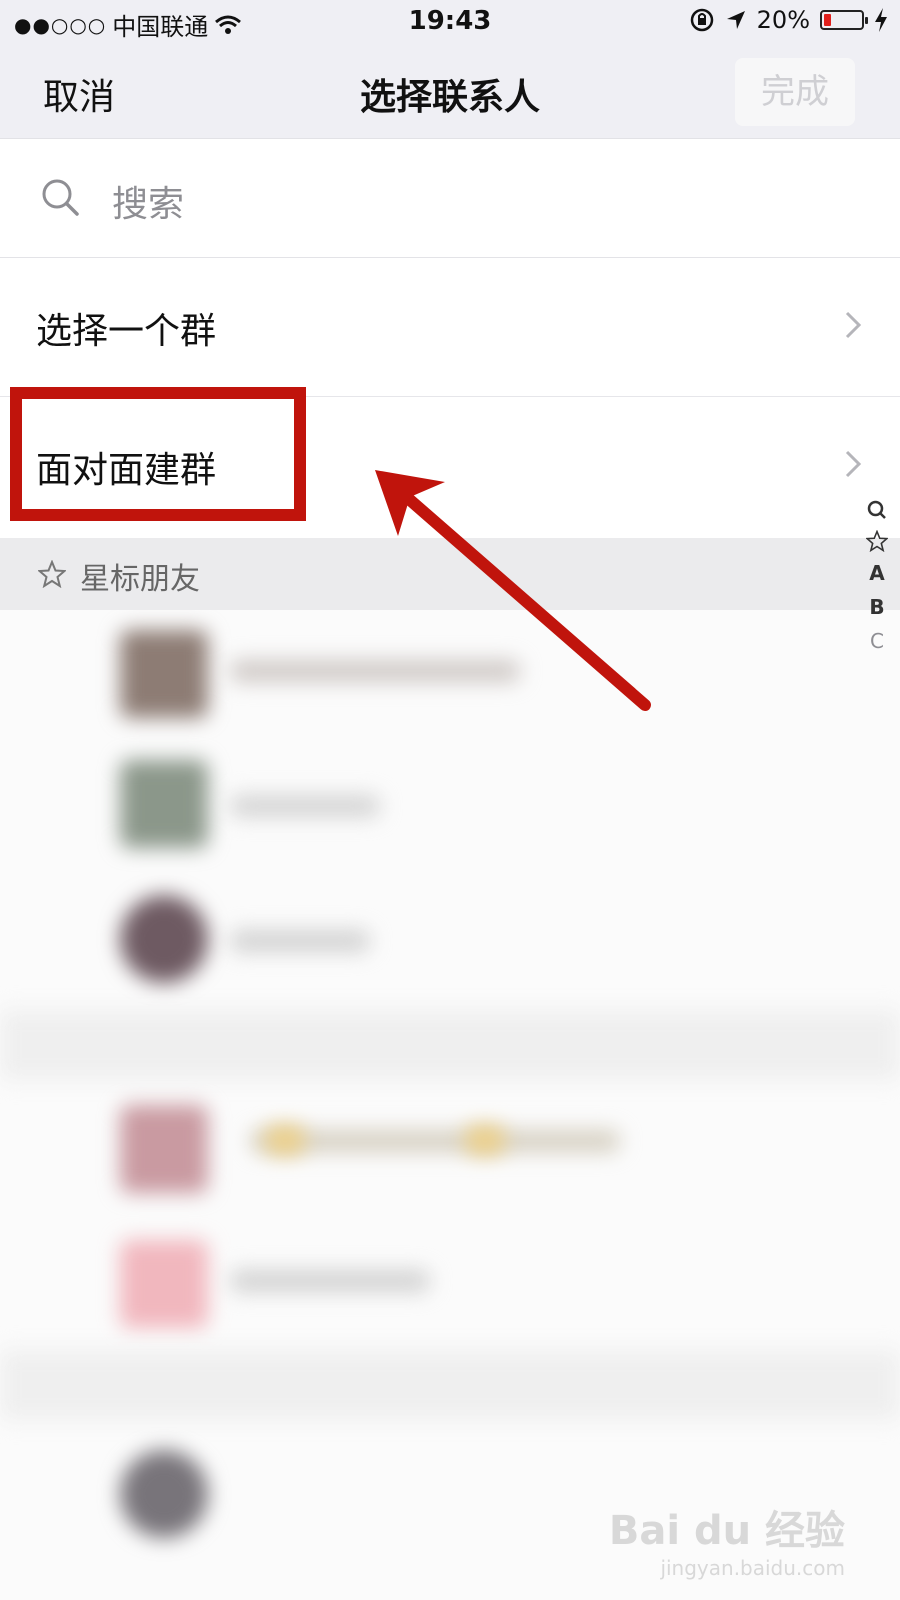 Image resolution: width=900 pixels, height=1600 pixels. I want to click on watermark: Bai du 经验 jingyan.baidu.com, so click(727, 1539).